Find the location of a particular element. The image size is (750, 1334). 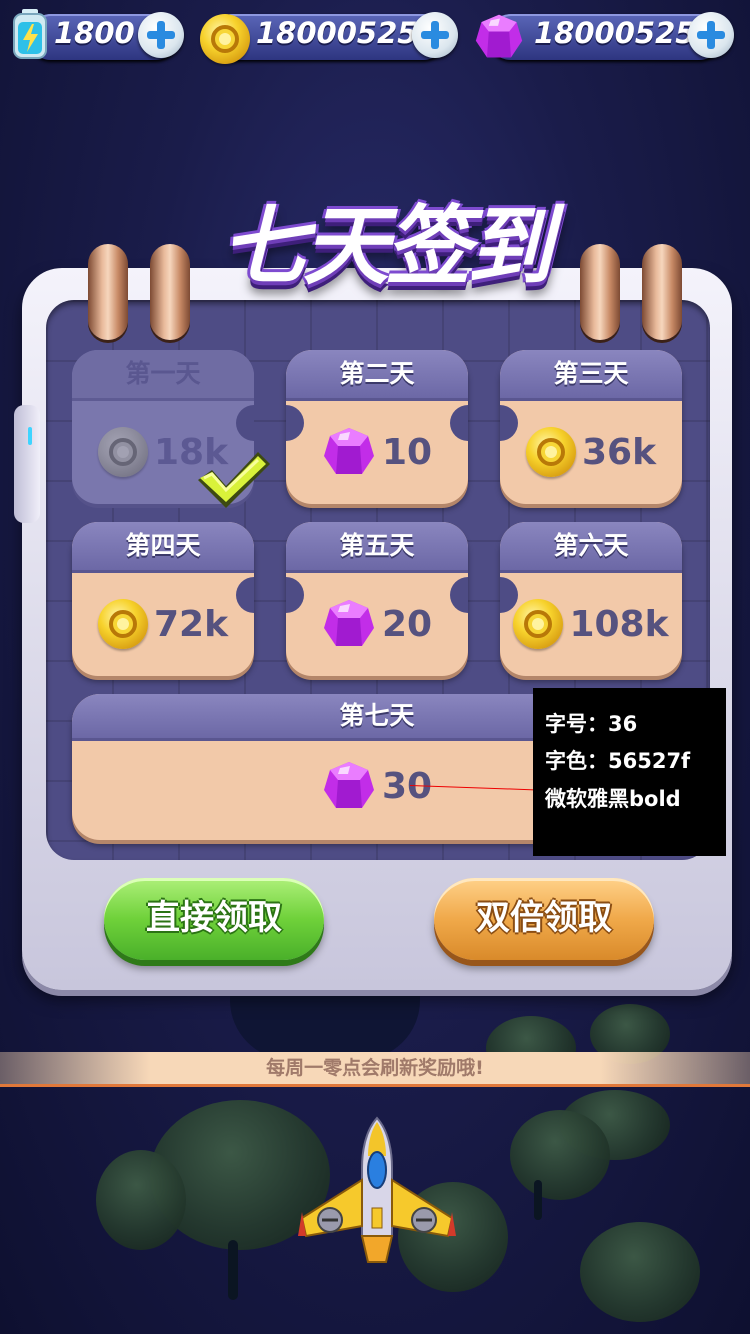

day-label: 第六天 is located at coordinates (591, 545).